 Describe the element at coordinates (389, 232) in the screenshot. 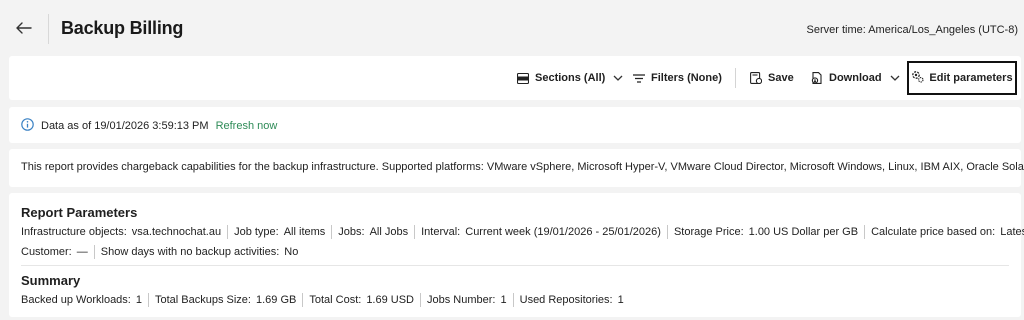

I see `param-value: All Jobs` at that location.